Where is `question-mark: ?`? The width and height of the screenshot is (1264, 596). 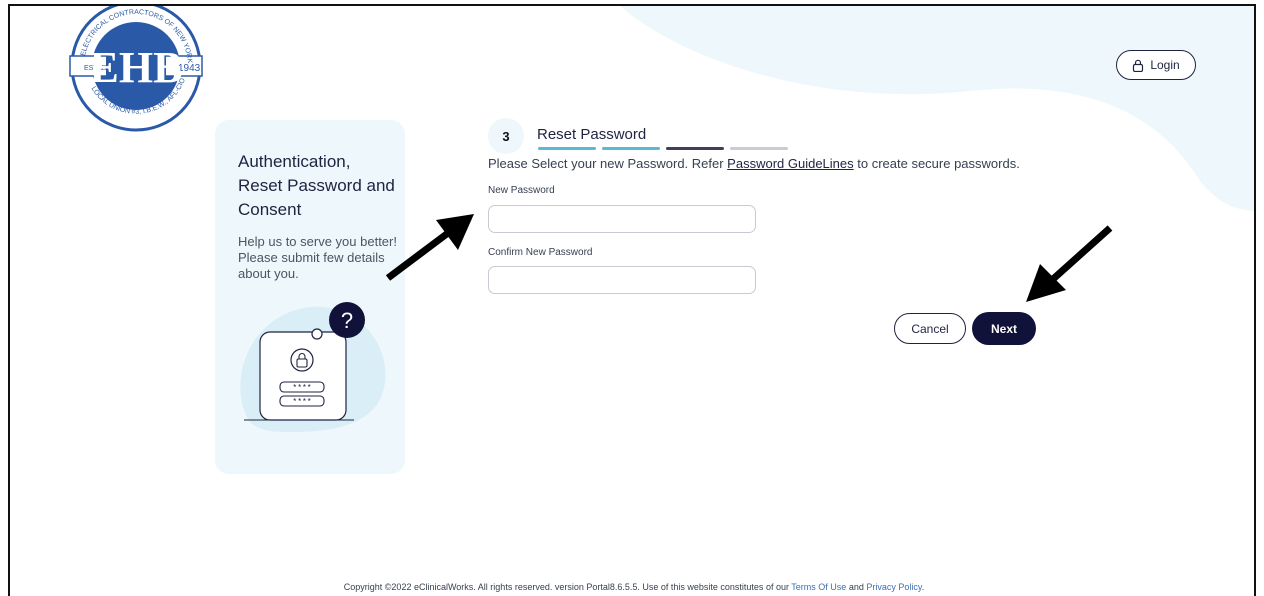
question-mark: ? is located at coordinates (347, 320).